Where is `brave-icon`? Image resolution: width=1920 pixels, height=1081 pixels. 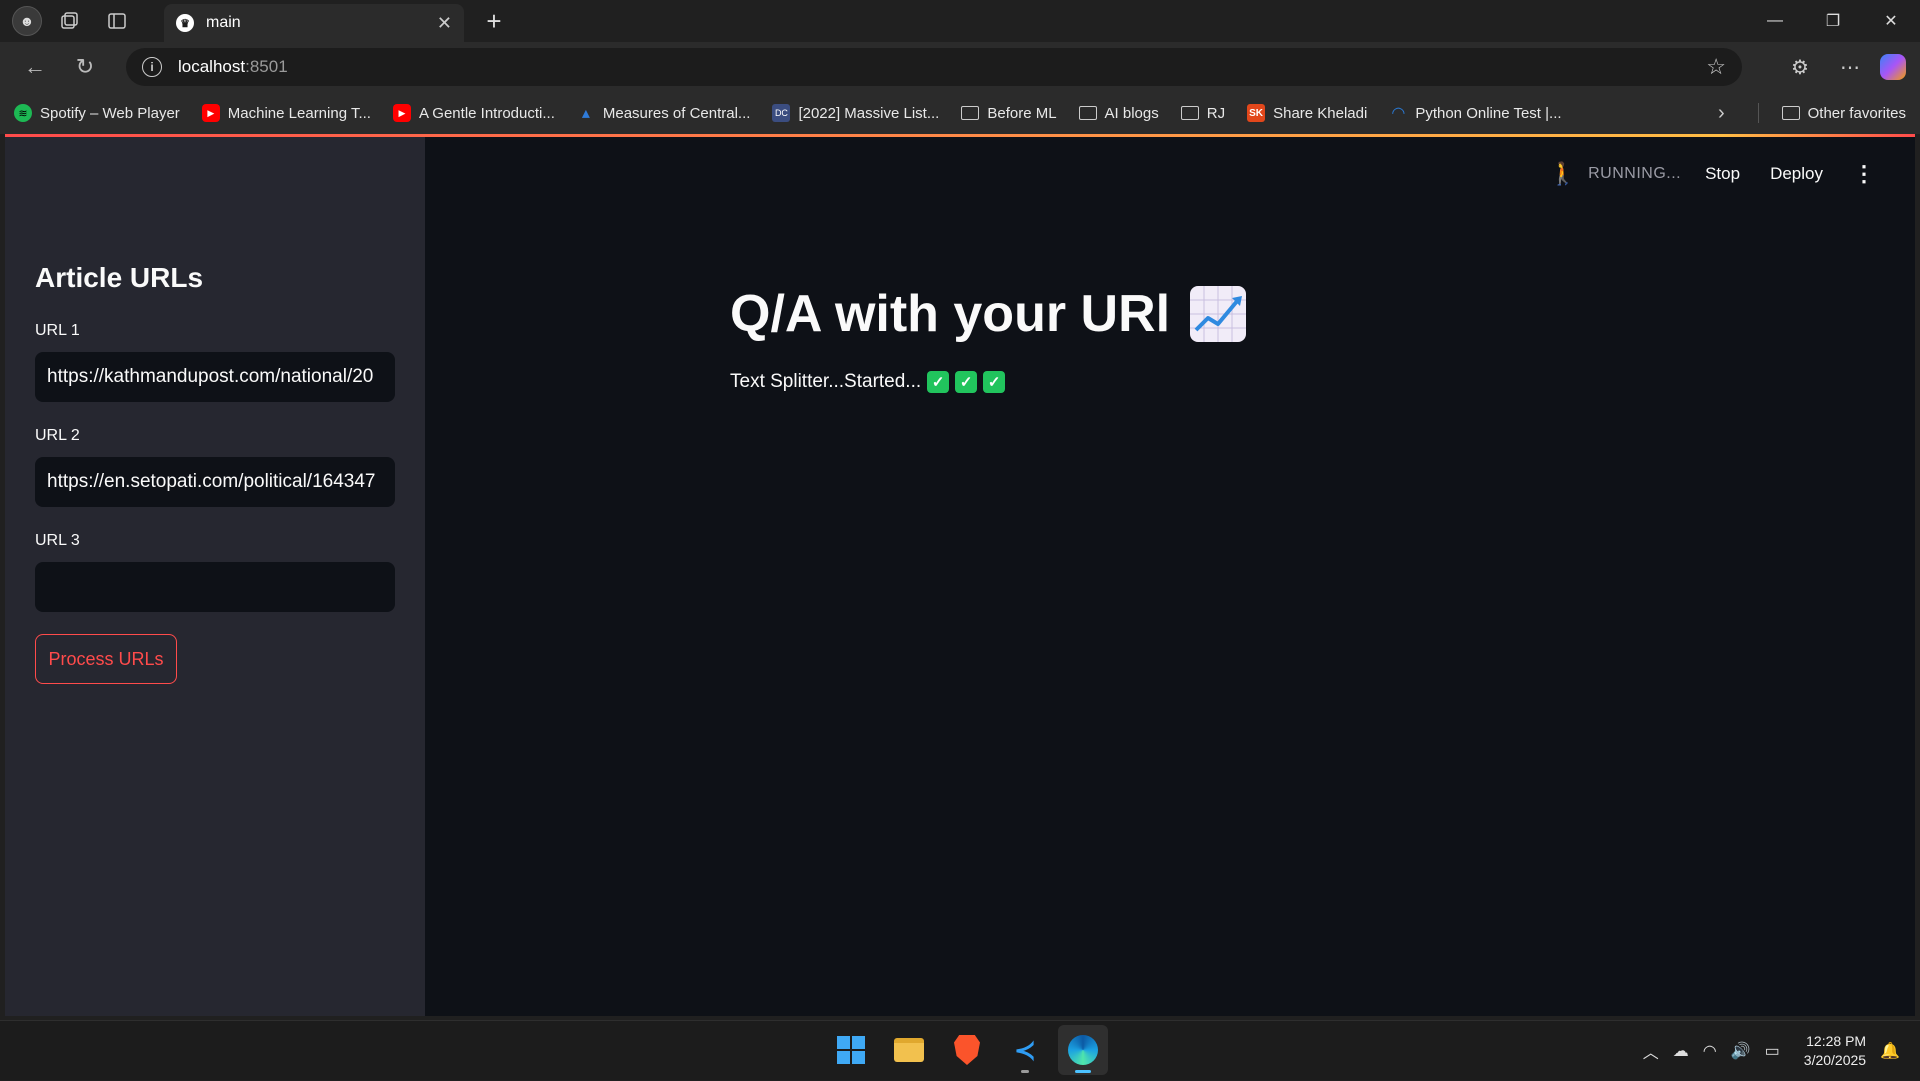
brave-icon is located at coordinates (967, 1050).